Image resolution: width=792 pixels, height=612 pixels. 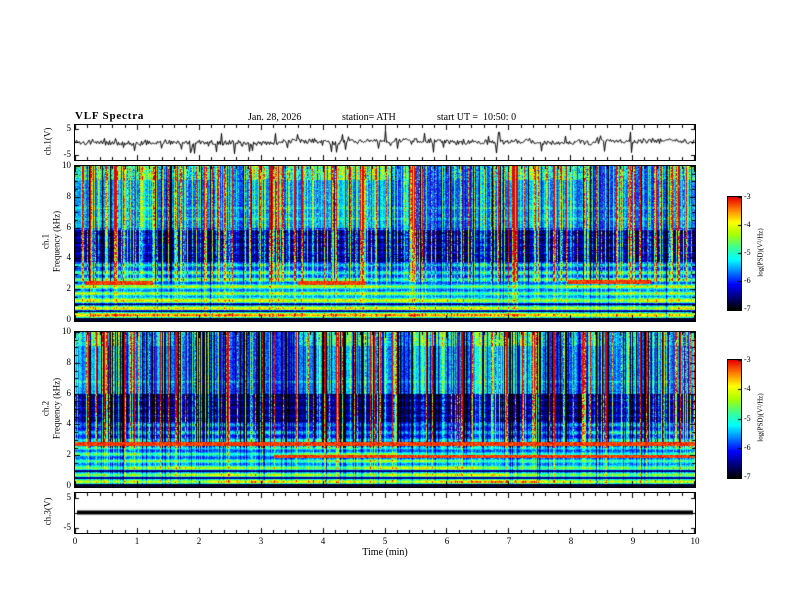 What do you see at coordinates (385, 513) in the screenshot?
I see `ch3-waveform-canvas` at bounding box center [385, 513].